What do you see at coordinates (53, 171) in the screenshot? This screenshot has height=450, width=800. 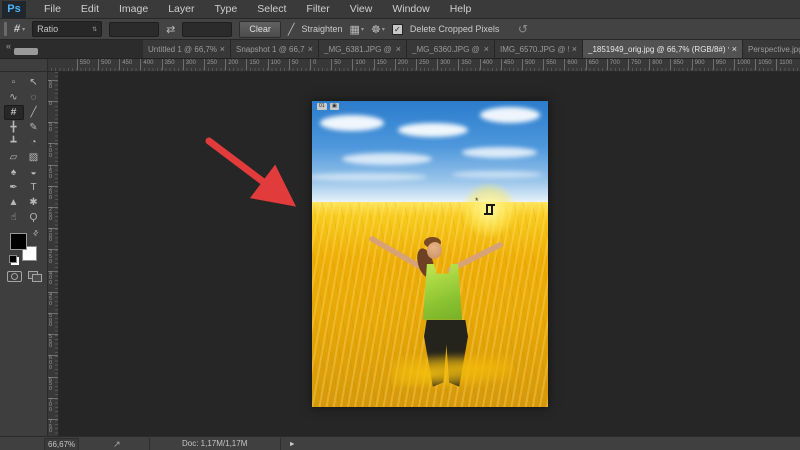 I see `ruler-label: 1 5 0` at bounding box center [53, 171].